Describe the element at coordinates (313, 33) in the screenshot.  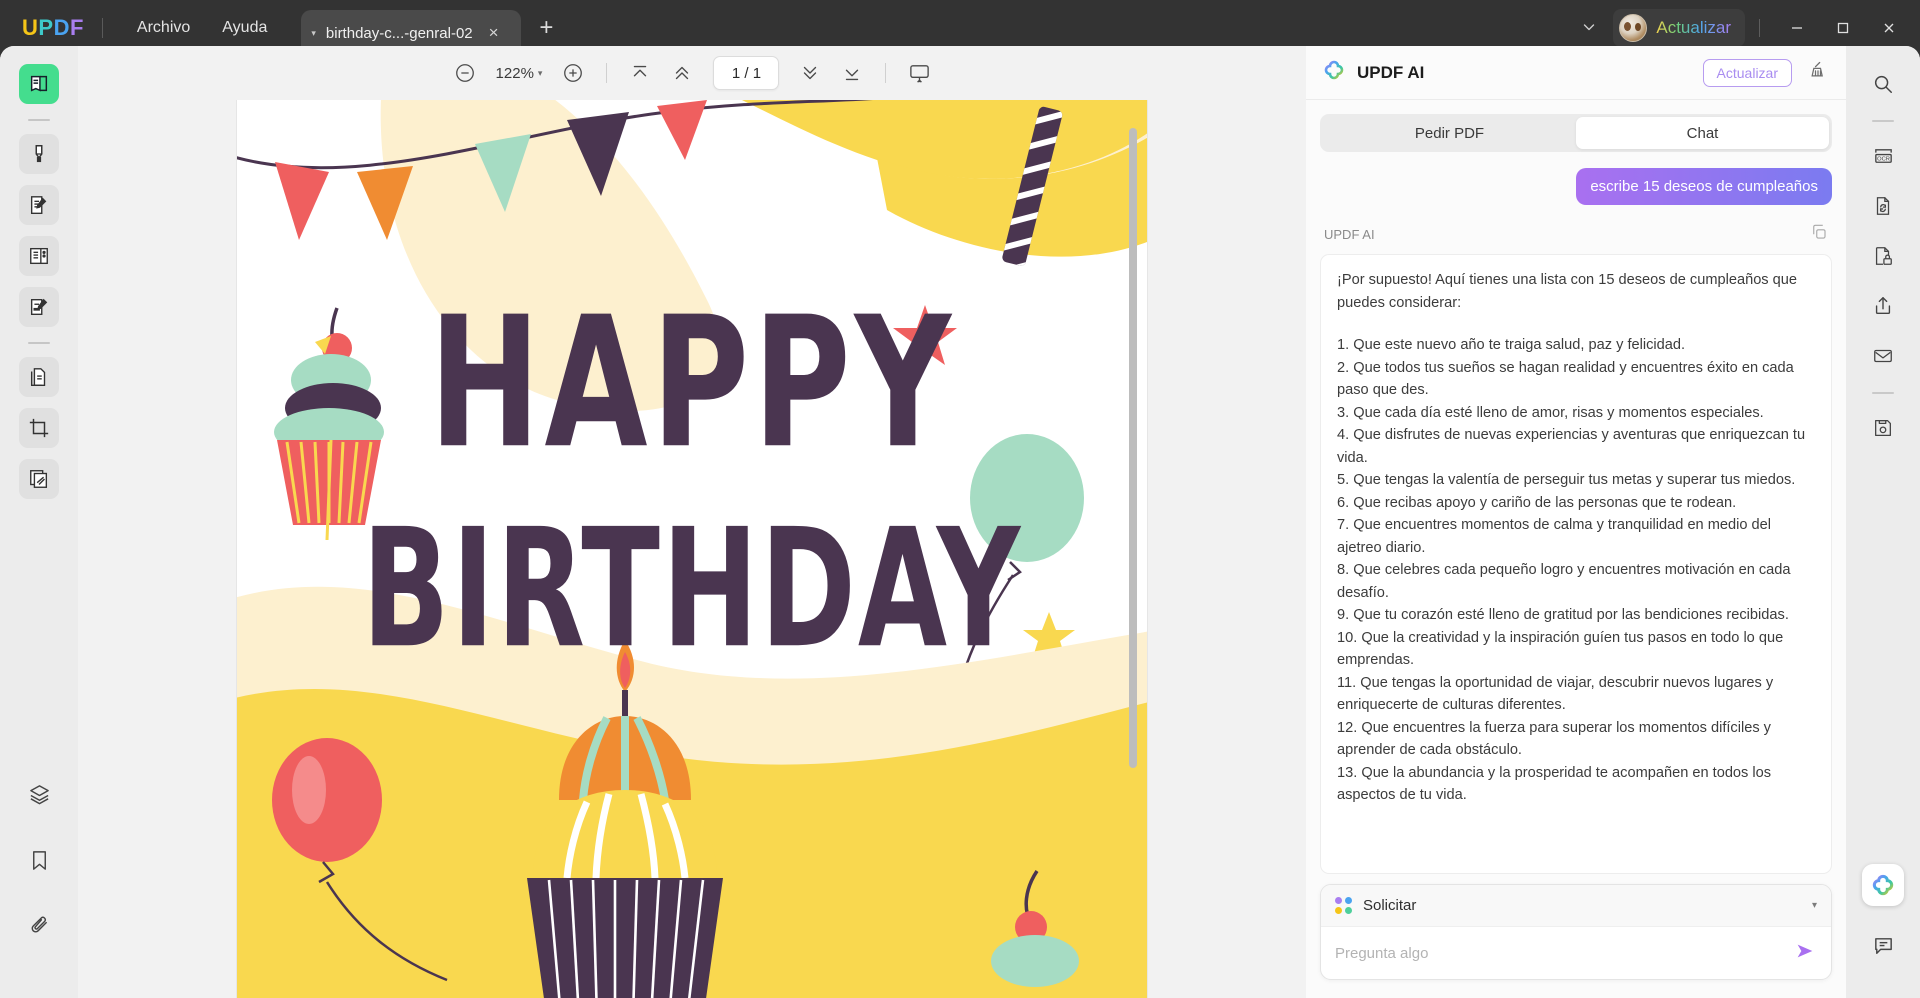
I see `tab-dropdown-icon: ▾` at that location.